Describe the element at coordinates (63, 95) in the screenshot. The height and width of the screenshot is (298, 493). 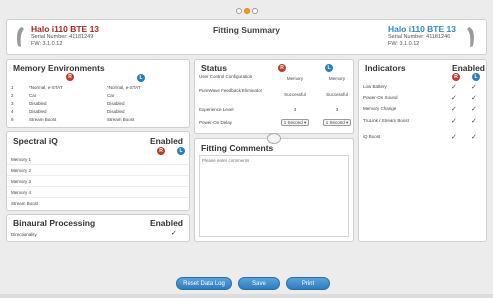
I see `memory-row: 2 Car Car` at that location.